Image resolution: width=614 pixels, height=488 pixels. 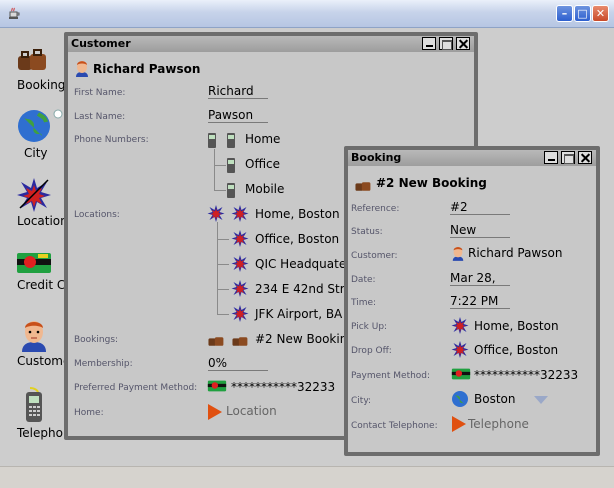 I want to click on first-name-field: Richard, so click(x=238, y=91).